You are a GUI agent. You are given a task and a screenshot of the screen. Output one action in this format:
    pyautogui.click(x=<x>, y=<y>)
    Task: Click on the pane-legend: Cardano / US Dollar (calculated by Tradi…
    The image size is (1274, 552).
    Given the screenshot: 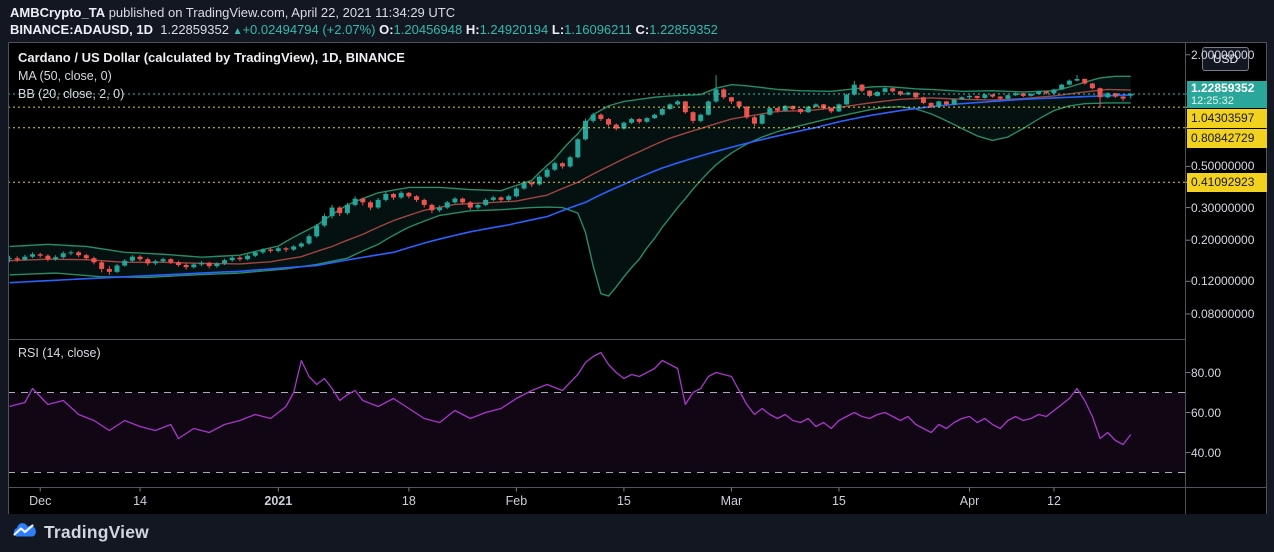 What is the action you would take?
    pyautogui.click(x=211, y=76)
    